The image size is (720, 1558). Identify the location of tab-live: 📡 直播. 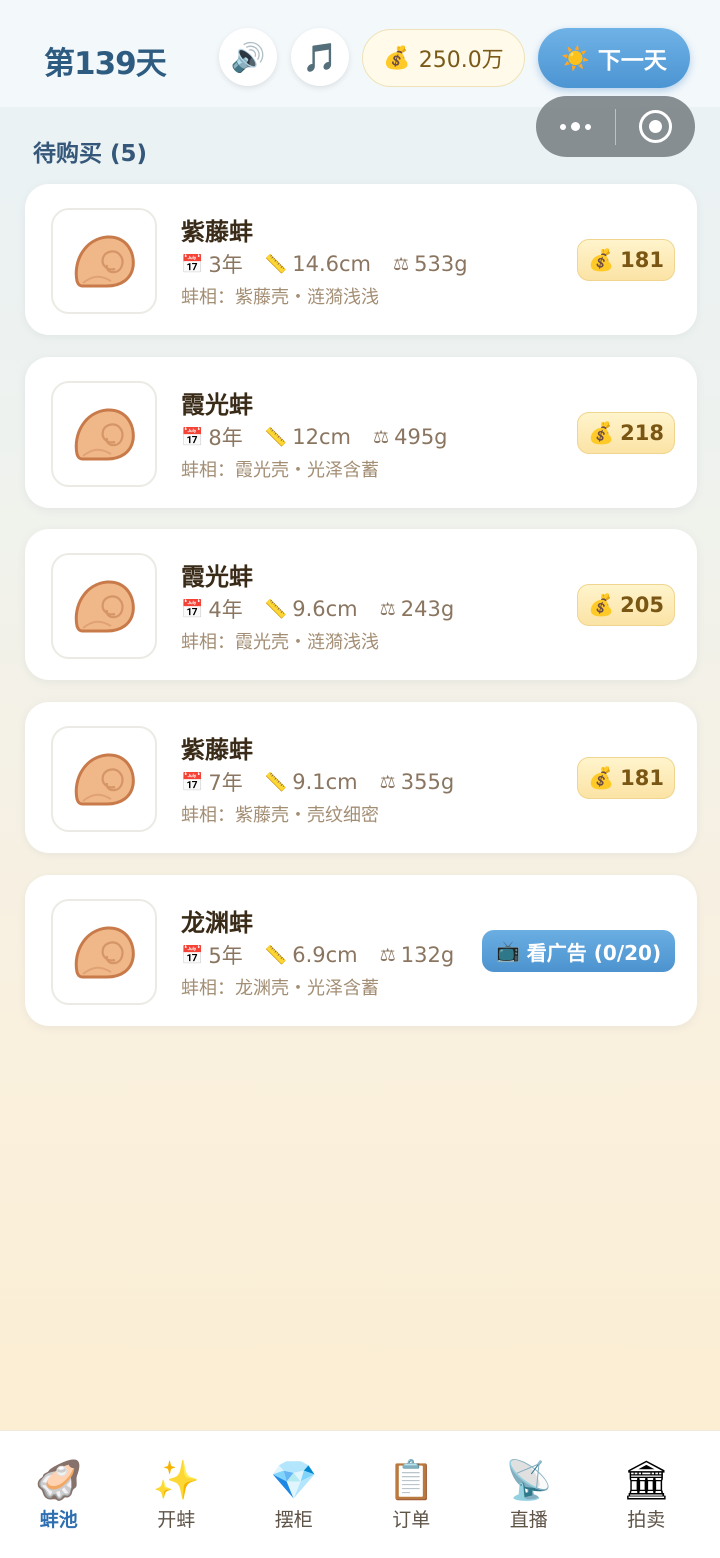
(529, 1494).